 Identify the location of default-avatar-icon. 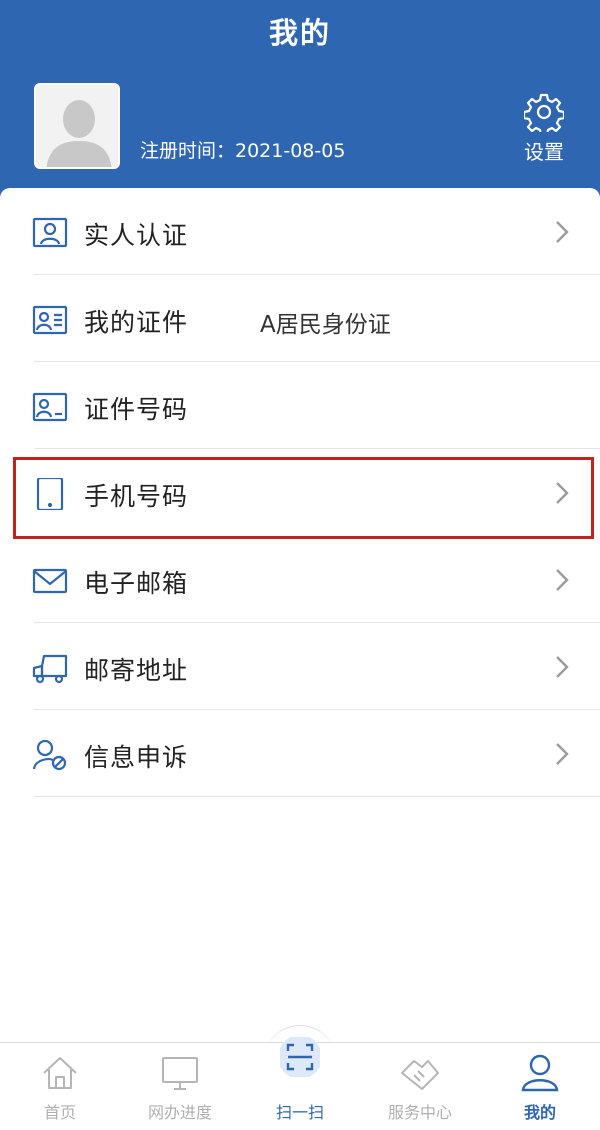
(77, 126).